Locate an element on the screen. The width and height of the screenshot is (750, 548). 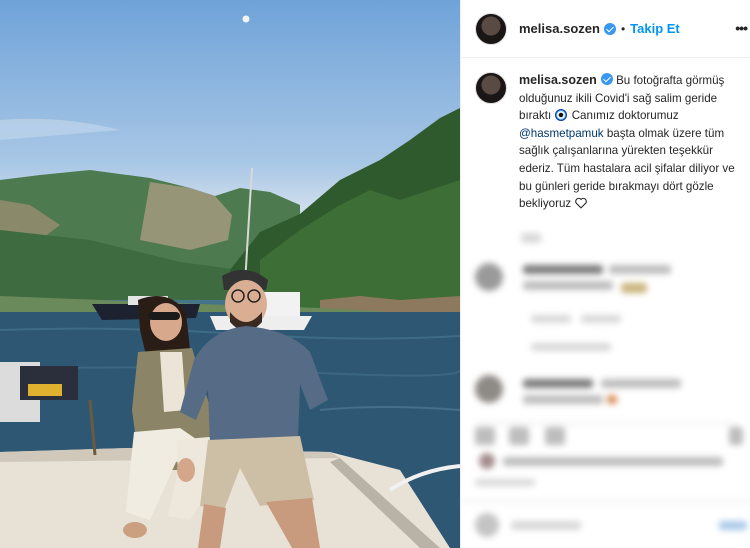
caption-avatar is located at coordinates (491, 88).